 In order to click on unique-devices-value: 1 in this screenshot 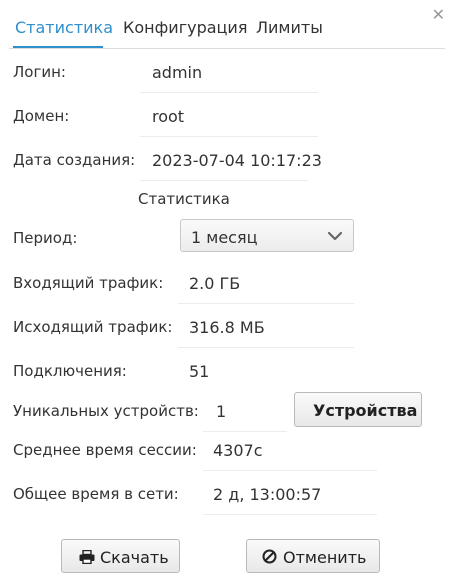, I will do `click(221, 411)`.